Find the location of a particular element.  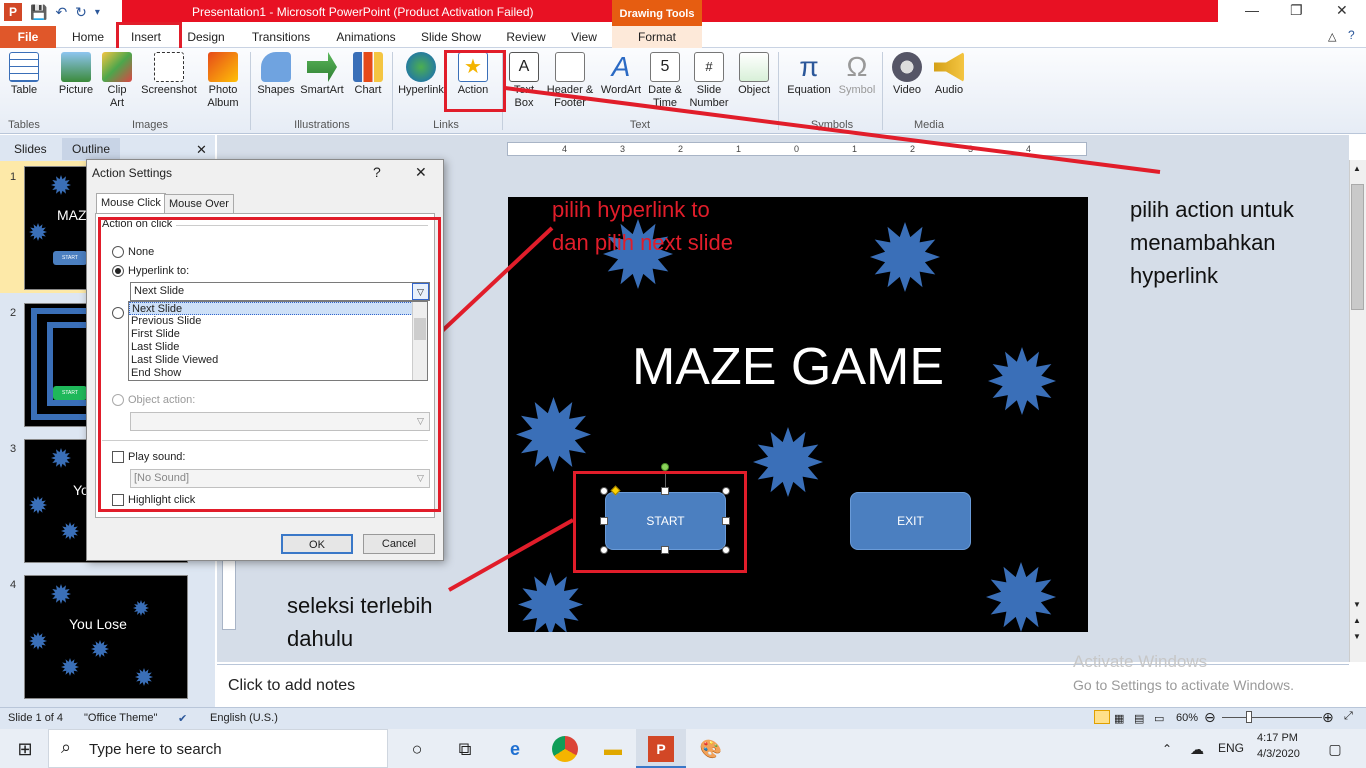

scroll-thumb is located at coordinates (1357, 247).